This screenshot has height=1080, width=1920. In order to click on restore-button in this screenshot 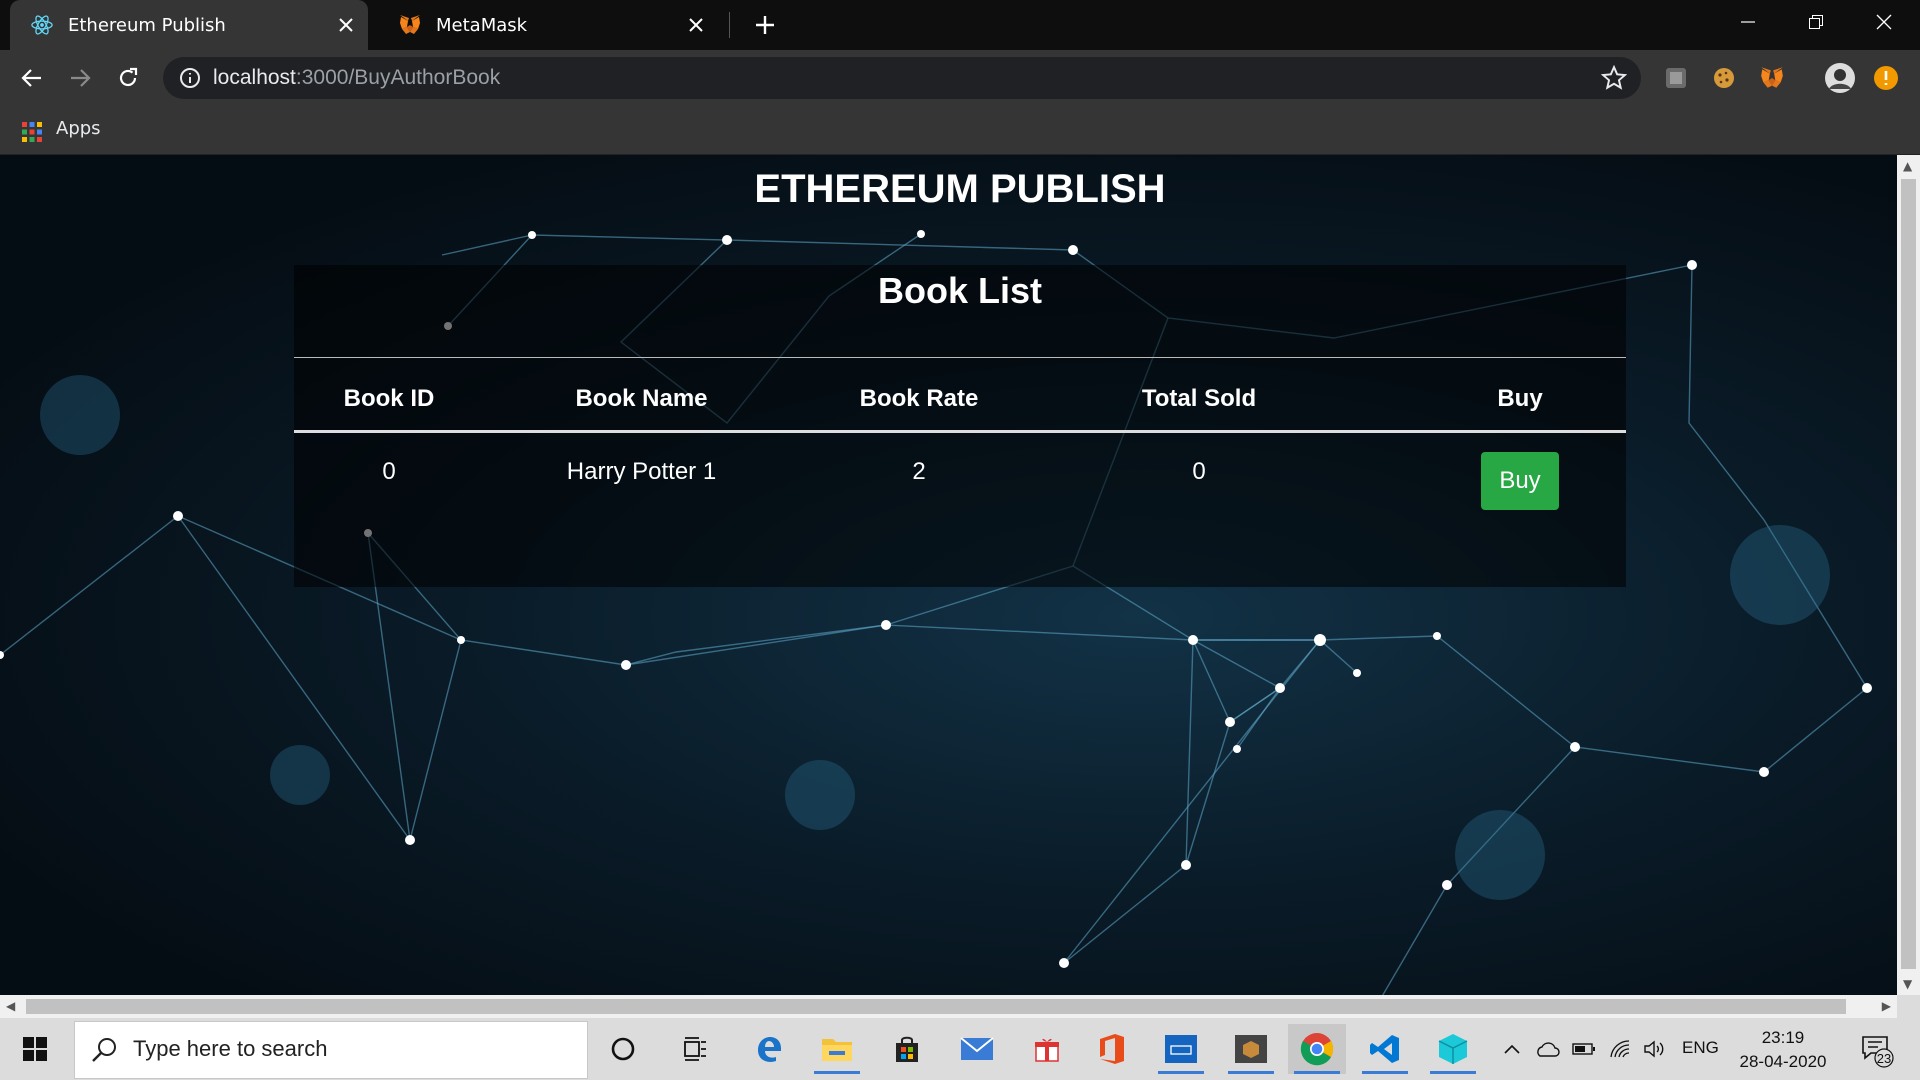, I will do `click(1816, 22)`.